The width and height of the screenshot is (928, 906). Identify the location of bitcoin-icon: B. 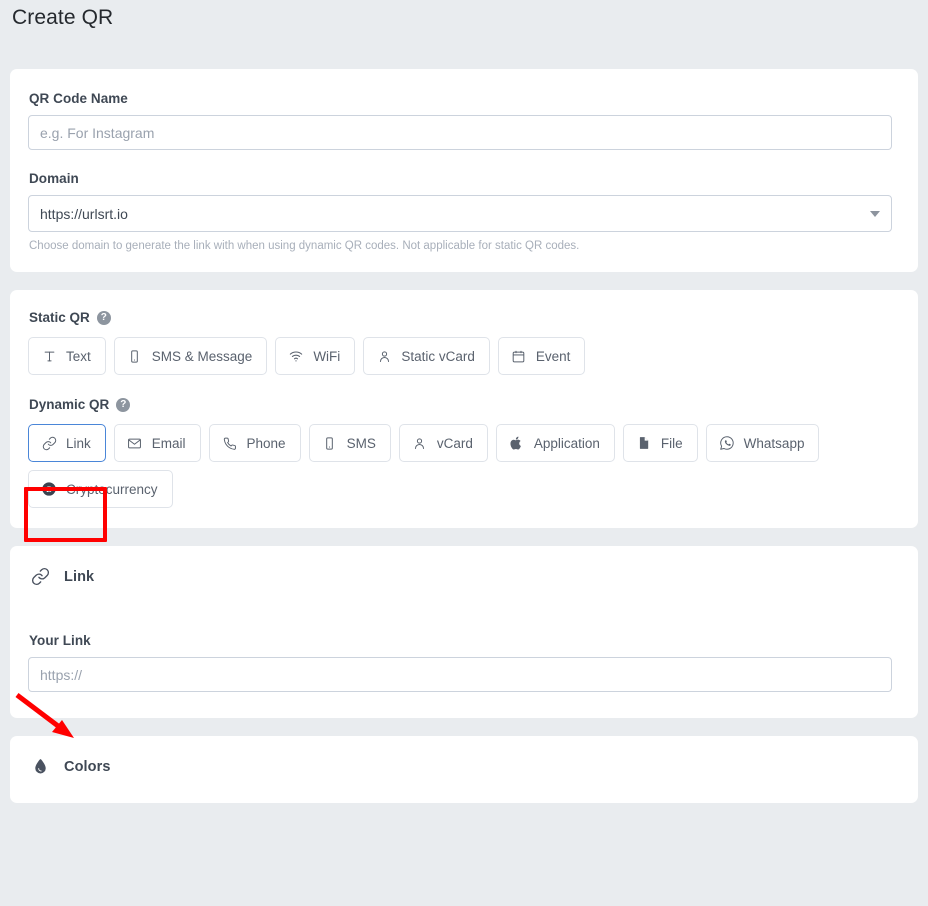
(49, 489).